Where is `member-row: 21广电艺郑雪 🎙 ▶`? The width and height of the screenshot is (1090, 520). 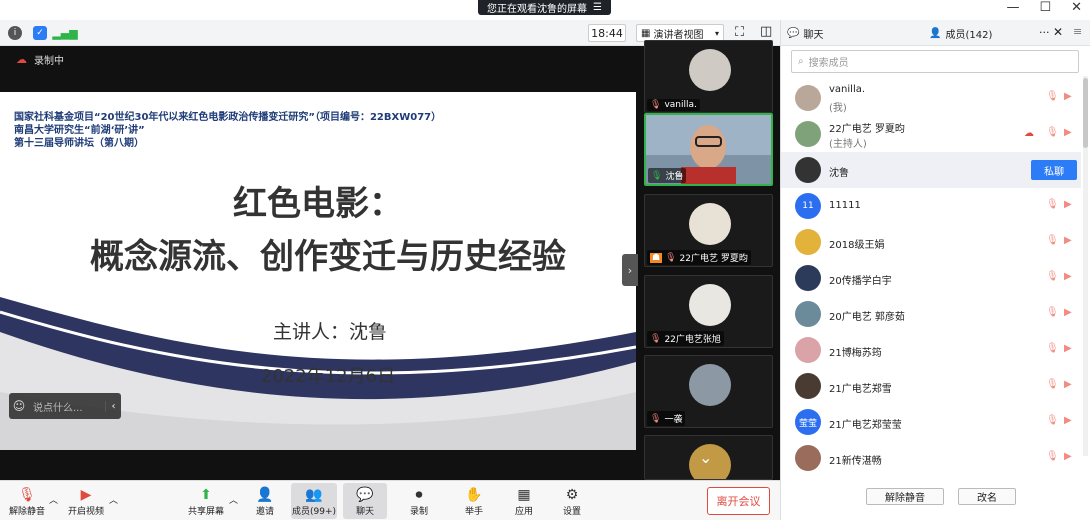
member-row: 21广电艺郑雪 🎙 ▶ is located at coordinates (931, 386).